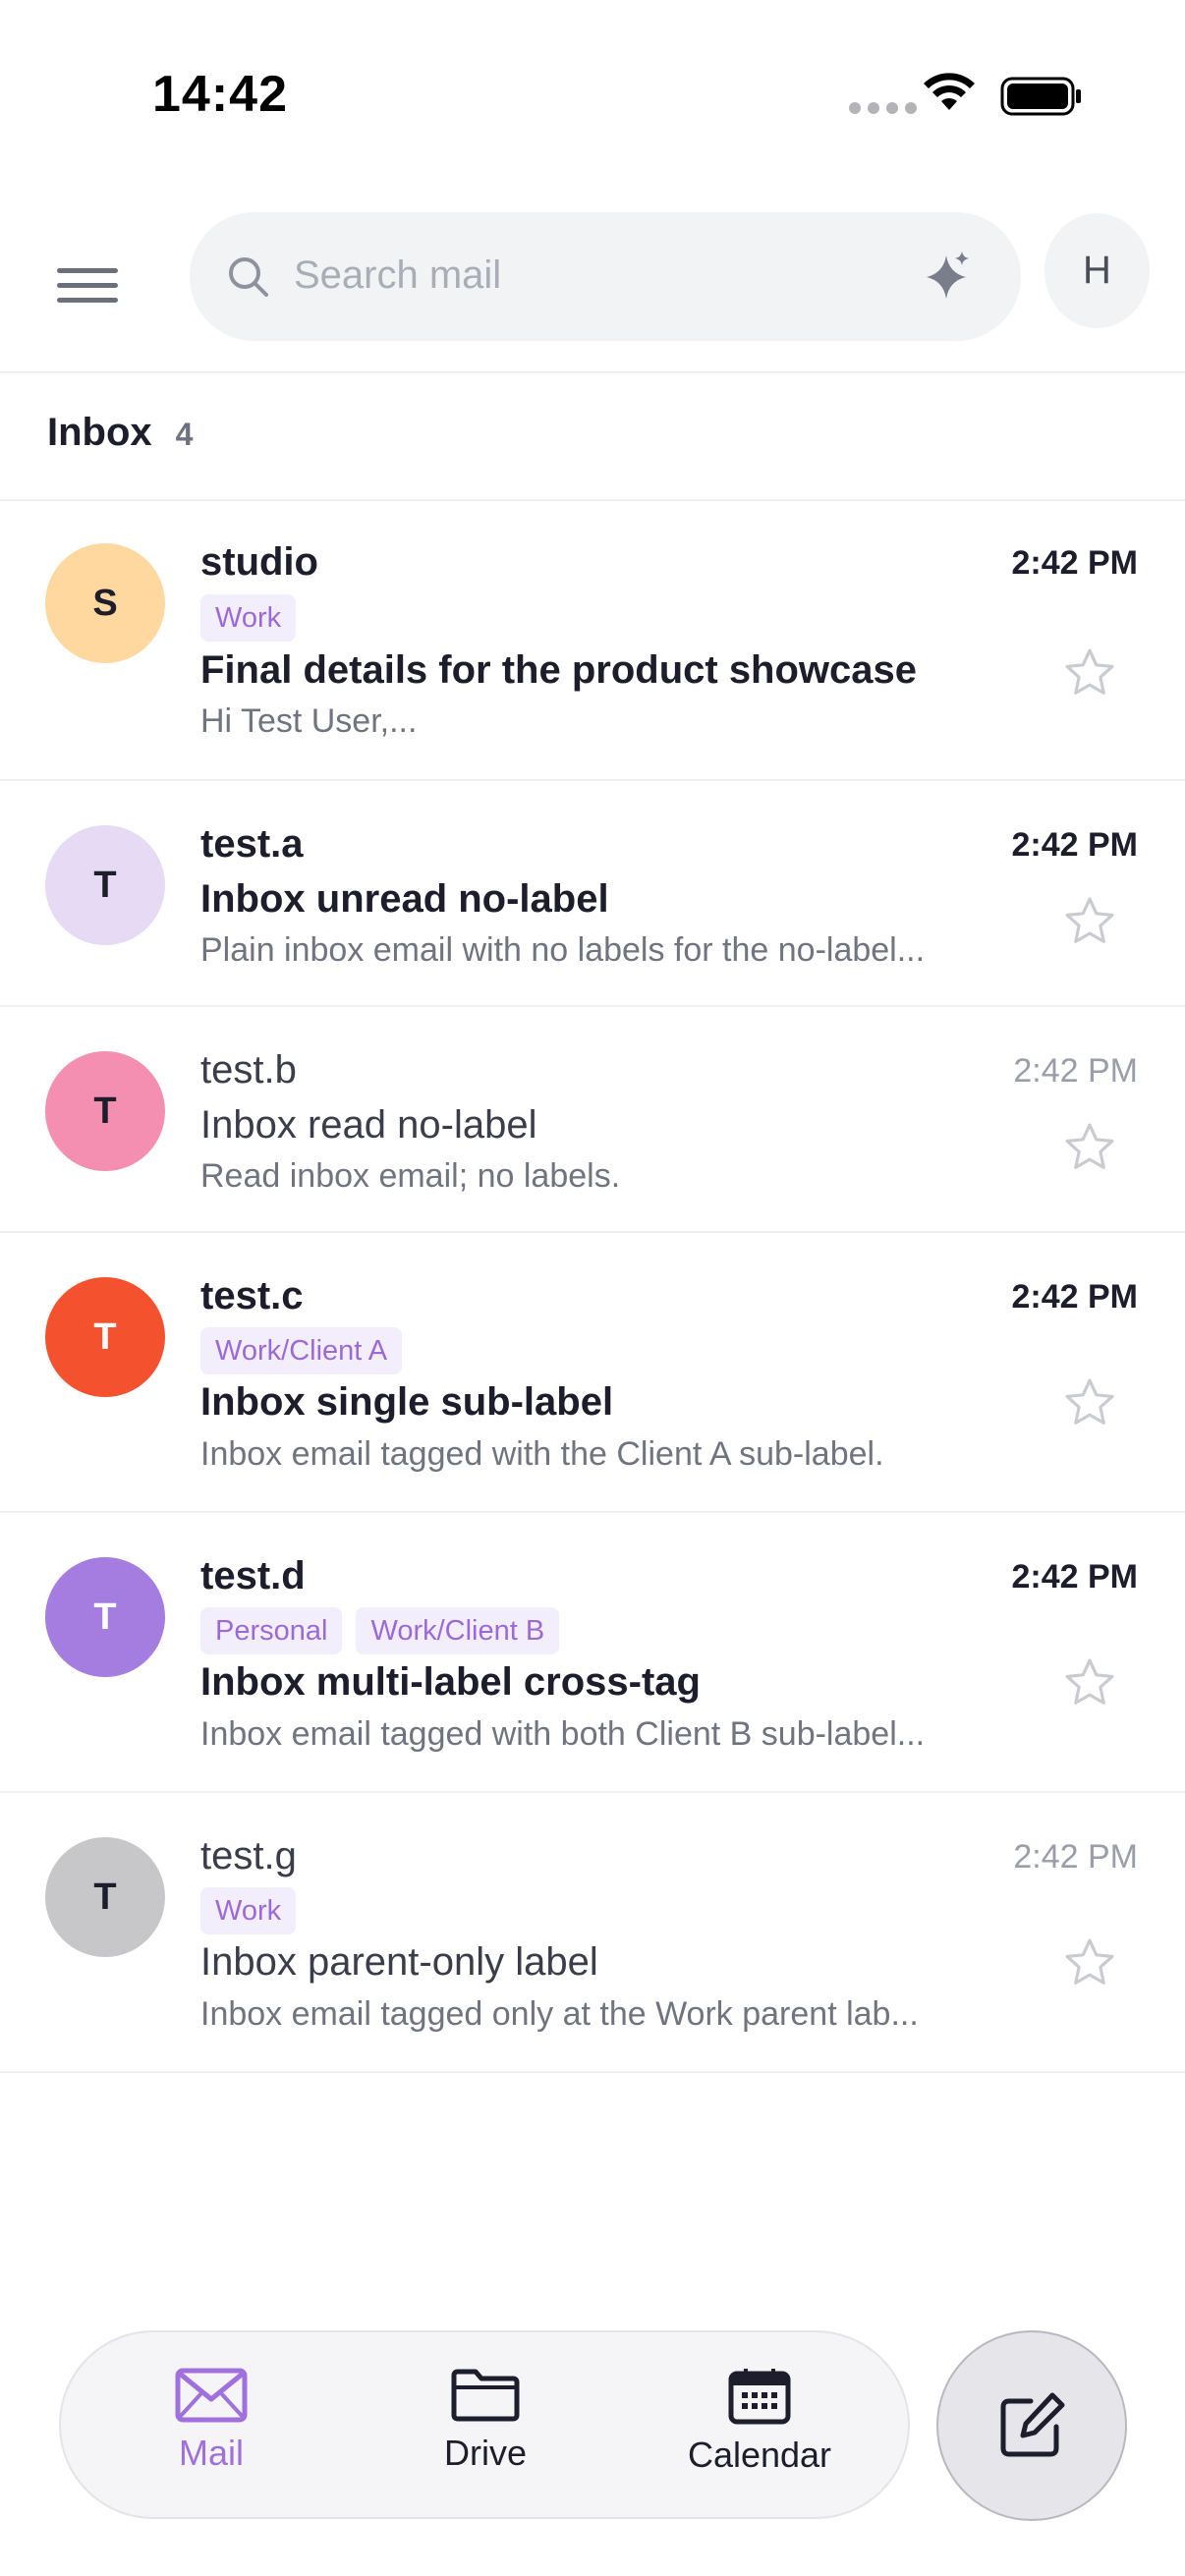 This screenshot has height=2576, width=1185. Describe the element at coordinates (405, 899) in the screenshot. I see `email-subject: Inbox unread no-label` at that location.